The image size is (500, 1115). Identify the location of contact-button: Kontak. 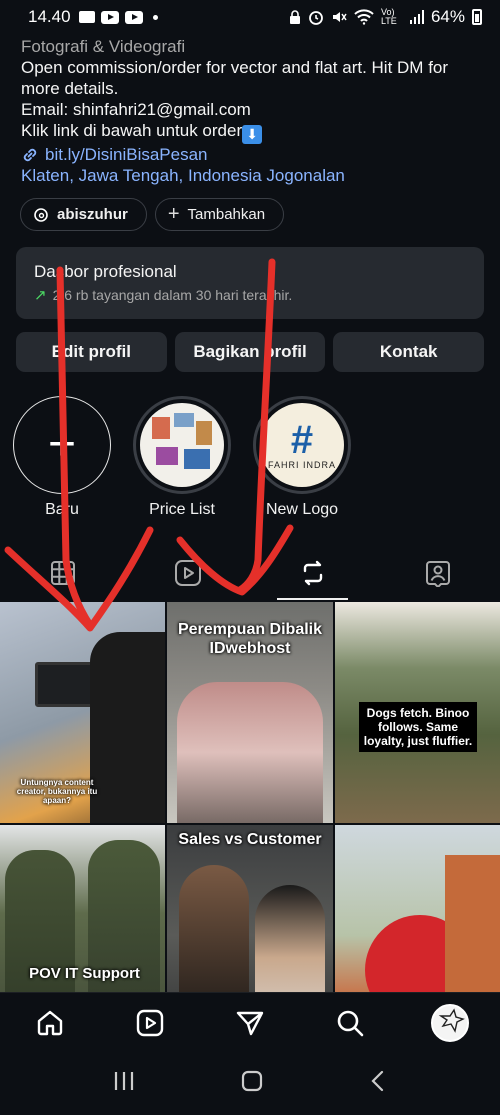
(409, 352).